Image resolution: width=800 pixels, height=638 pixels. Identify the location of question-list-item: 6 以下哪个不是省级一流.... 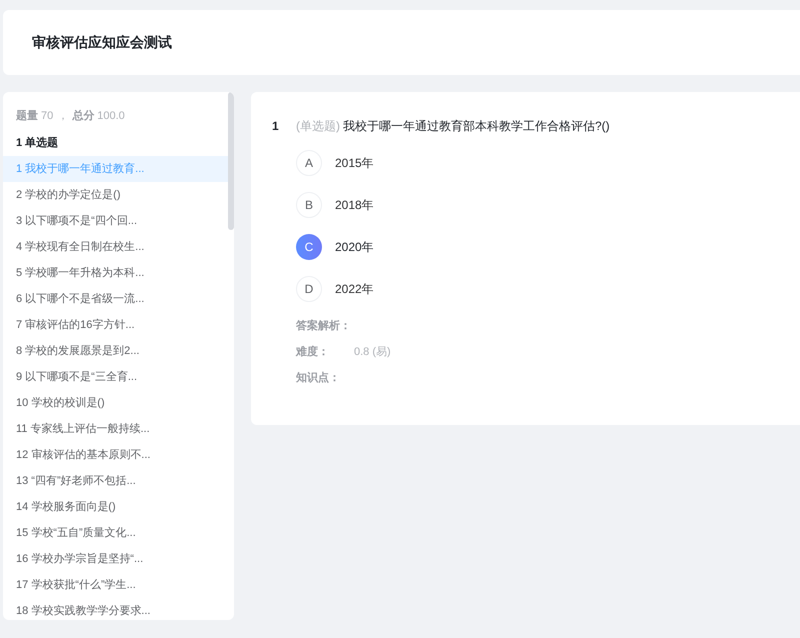
(115, 299).